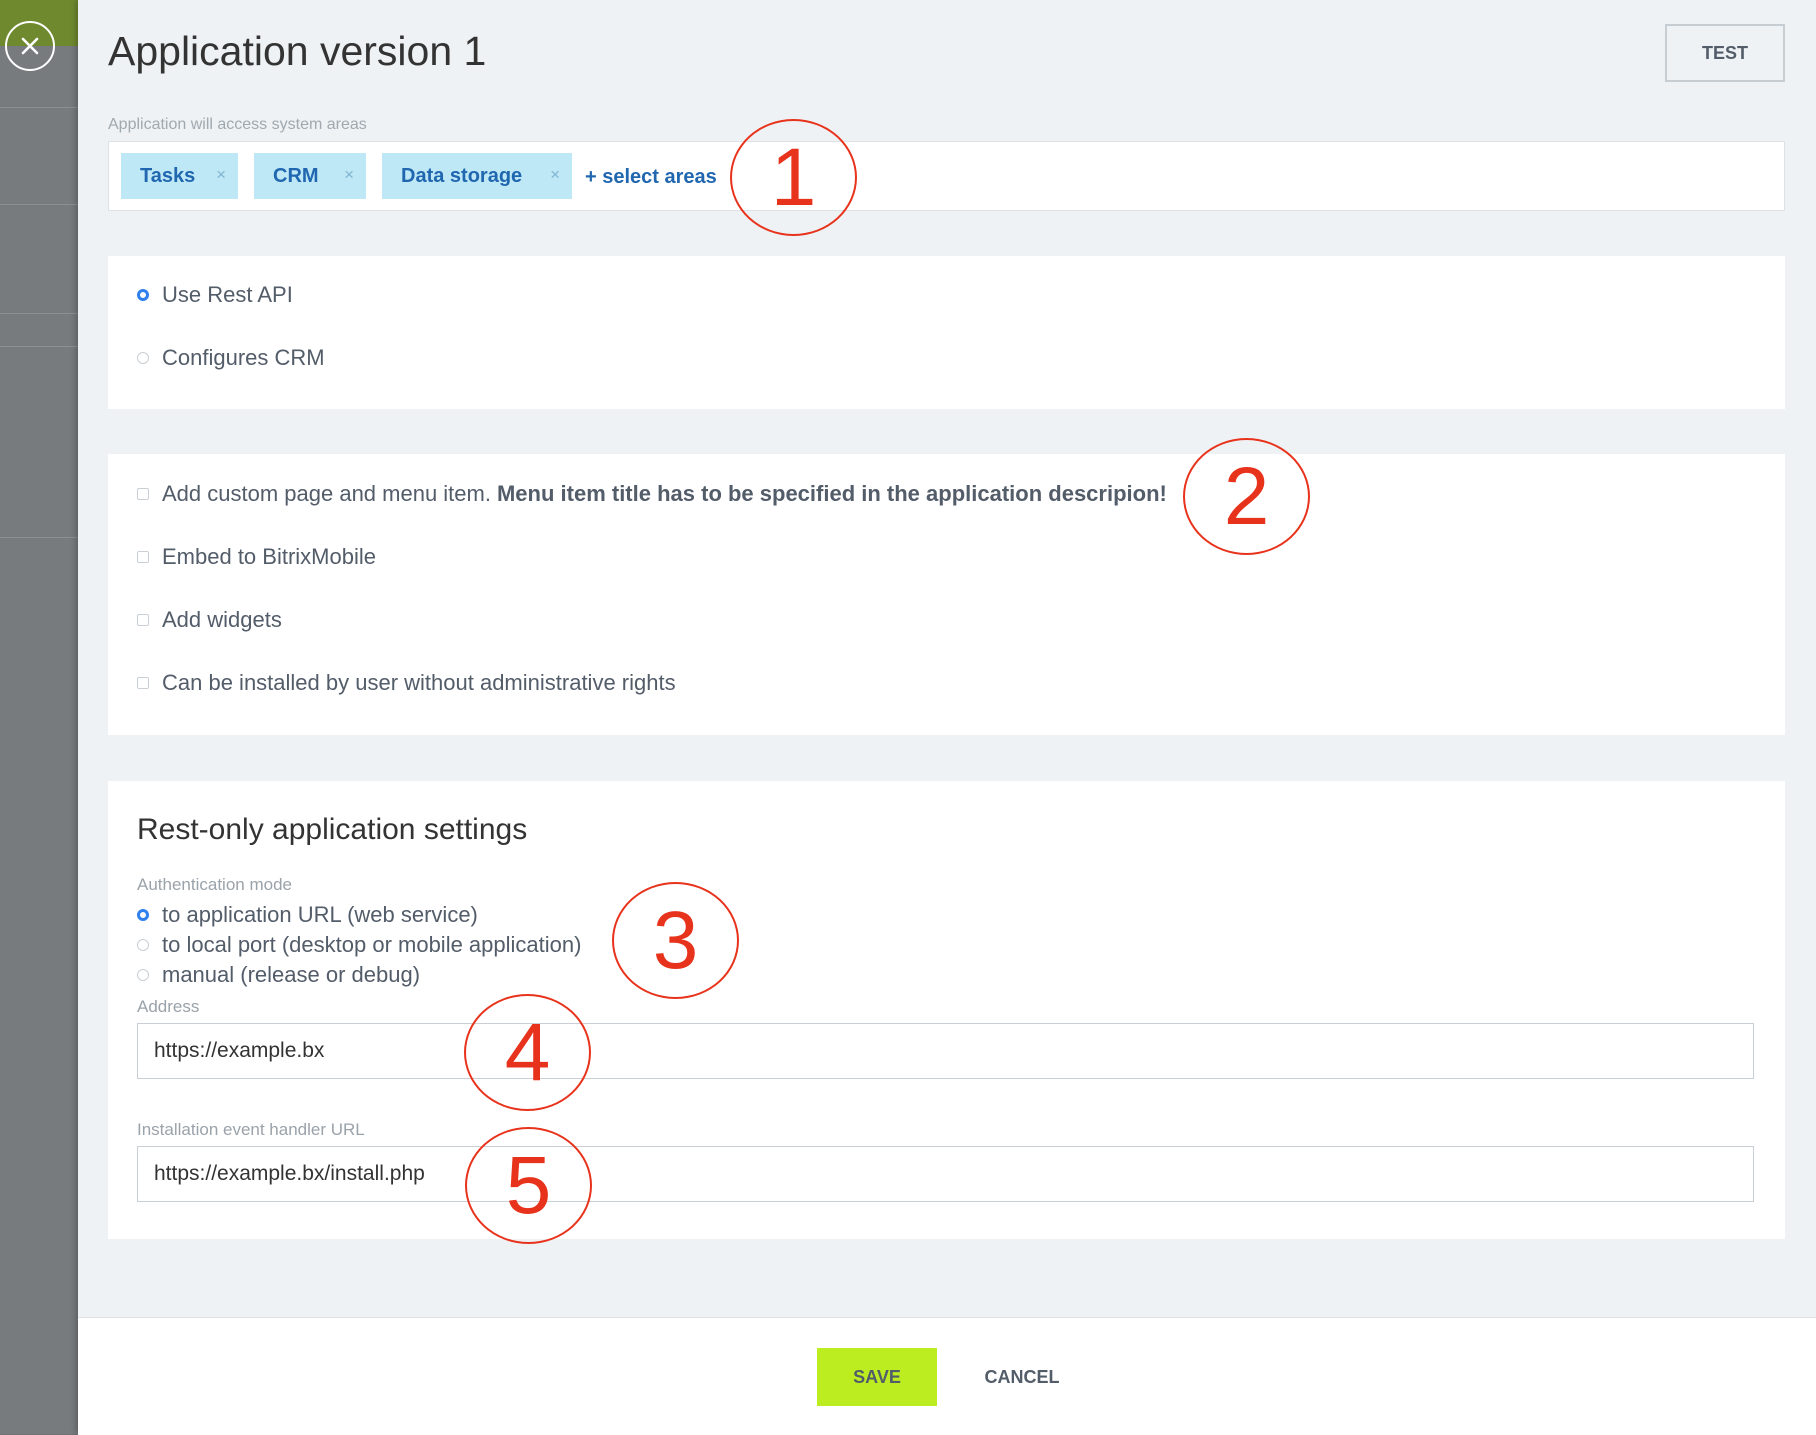 This screenshot has height=1435, width=1816. Describe the element at coordinates (214, 884) in the screenshot. I see `auth-mode-label: Authentication mode` at that location.